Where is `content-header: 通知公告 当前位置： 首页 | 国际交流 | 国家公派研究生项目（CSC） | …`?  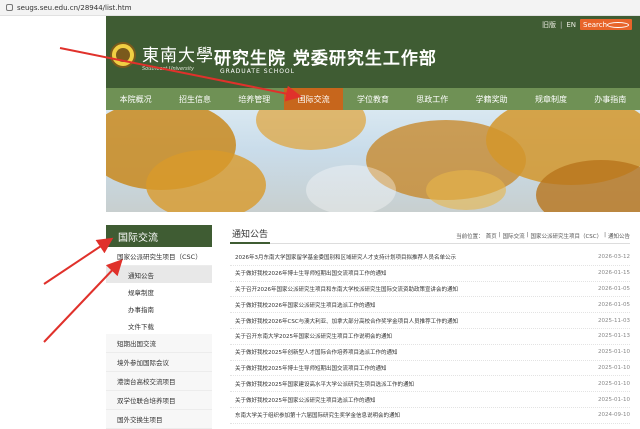
content-header: 通知公告 当前位置： 首页 | 国际交流 | 国家公派研究生项目（CSC） | … is located at coordinates (430, 235).